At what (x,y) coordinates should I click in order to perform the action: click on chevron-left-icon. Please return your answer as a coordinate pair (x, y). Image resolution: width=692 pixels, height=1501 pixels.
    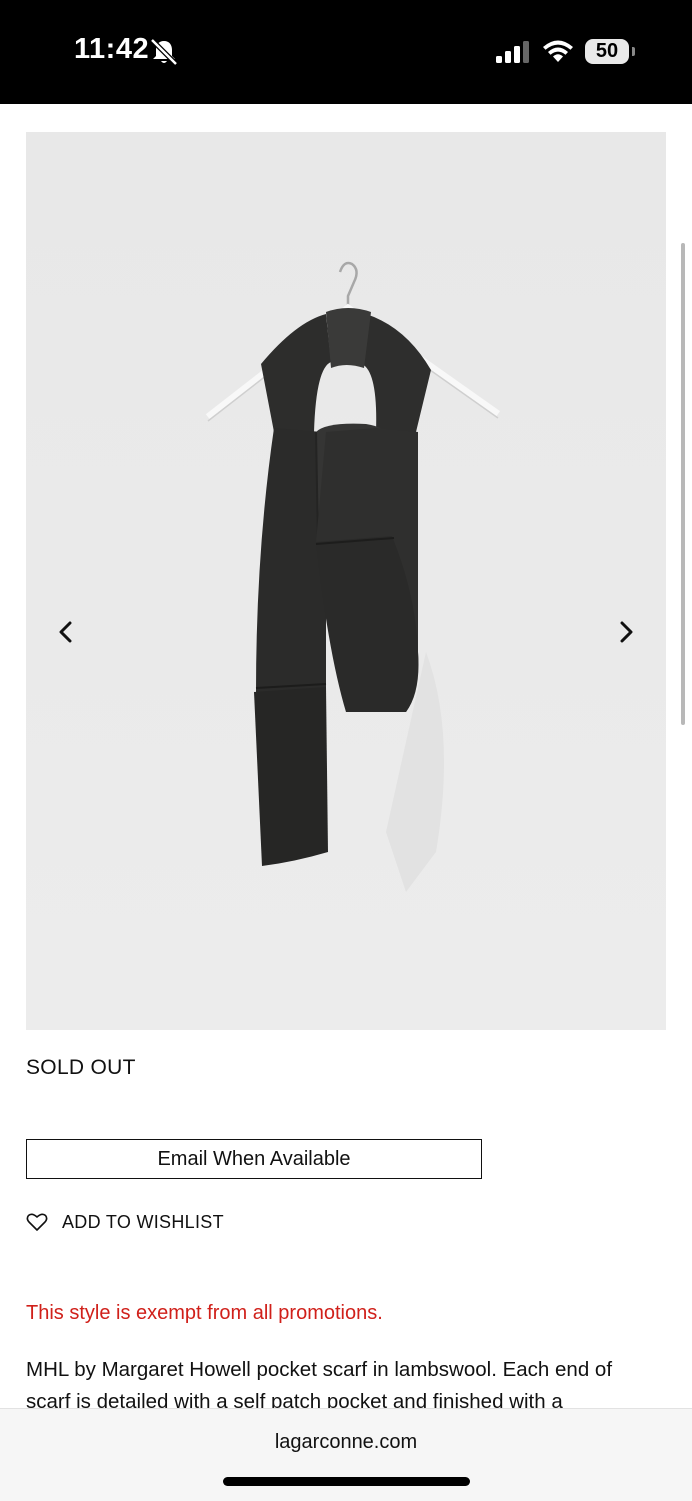
    Looking at the image, I should click on (66, 632).